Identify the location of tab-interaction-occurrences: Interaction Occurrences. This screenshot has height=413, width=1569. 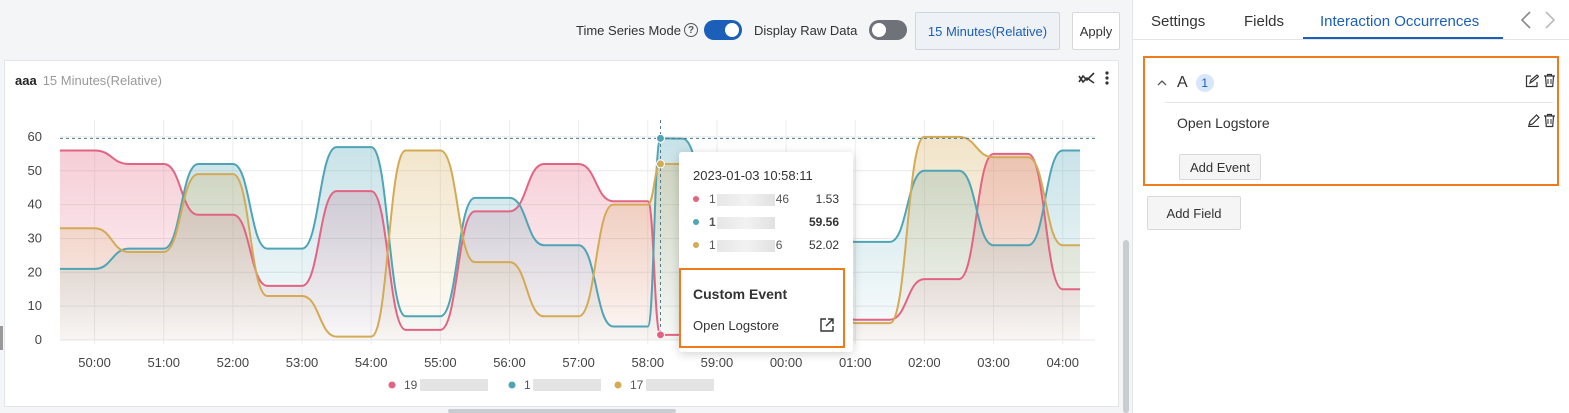
(1399, 21).